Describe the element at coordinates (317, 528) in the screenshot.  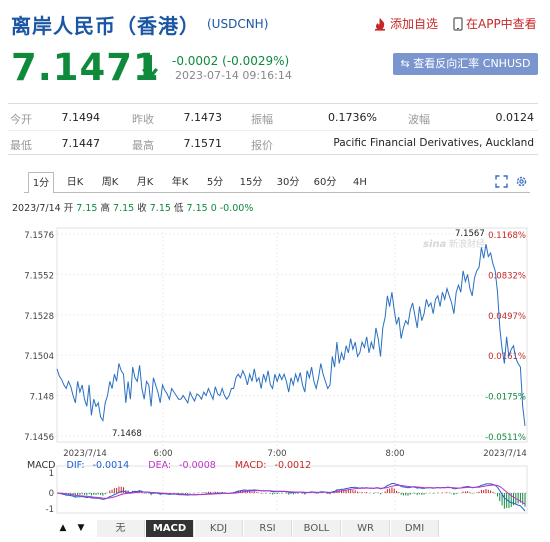
I see `tab-boll: BOLL` at that location.